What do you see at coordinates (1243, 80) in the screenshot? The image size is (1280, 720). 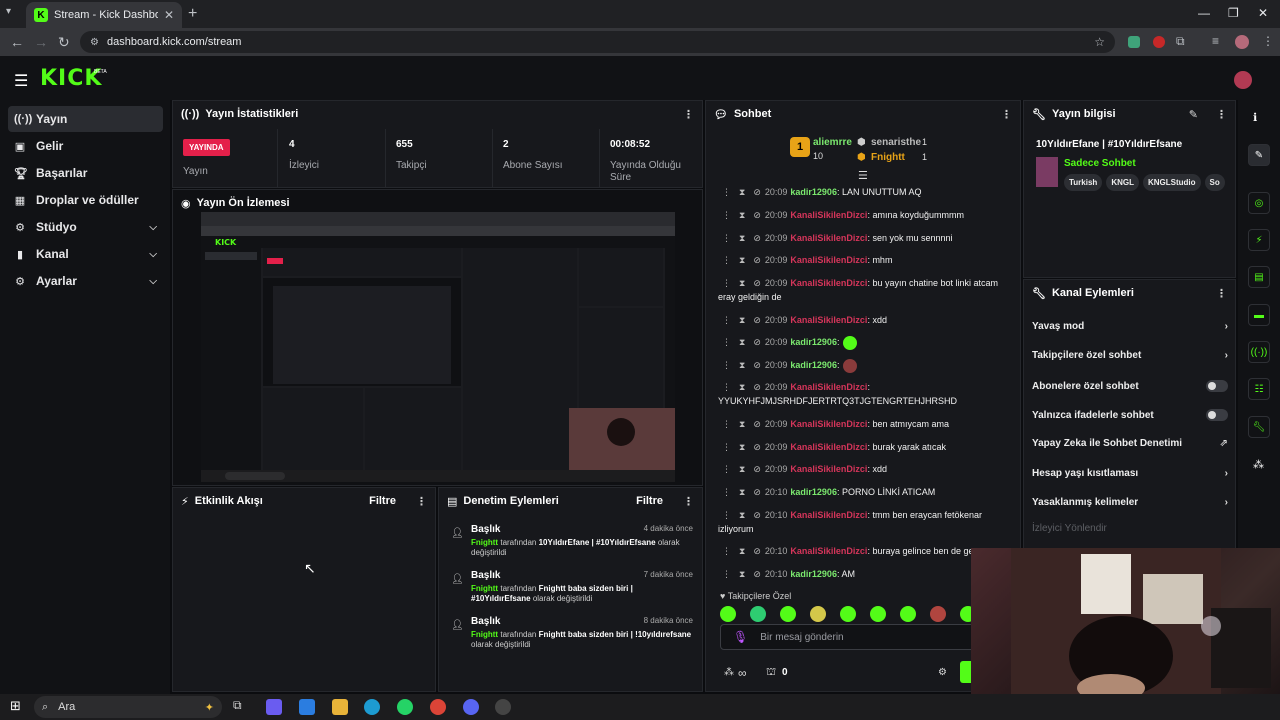 I see `avatar` at bounding box center [1243, 80].